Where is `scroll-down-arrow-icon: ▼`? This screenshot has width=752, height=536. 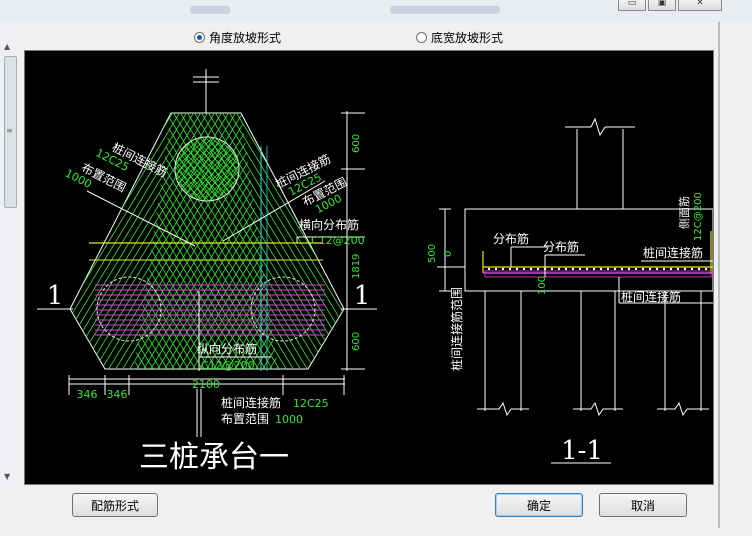 scroll-down-arrow-icon: ▼ is located at coordinates (7, 476).